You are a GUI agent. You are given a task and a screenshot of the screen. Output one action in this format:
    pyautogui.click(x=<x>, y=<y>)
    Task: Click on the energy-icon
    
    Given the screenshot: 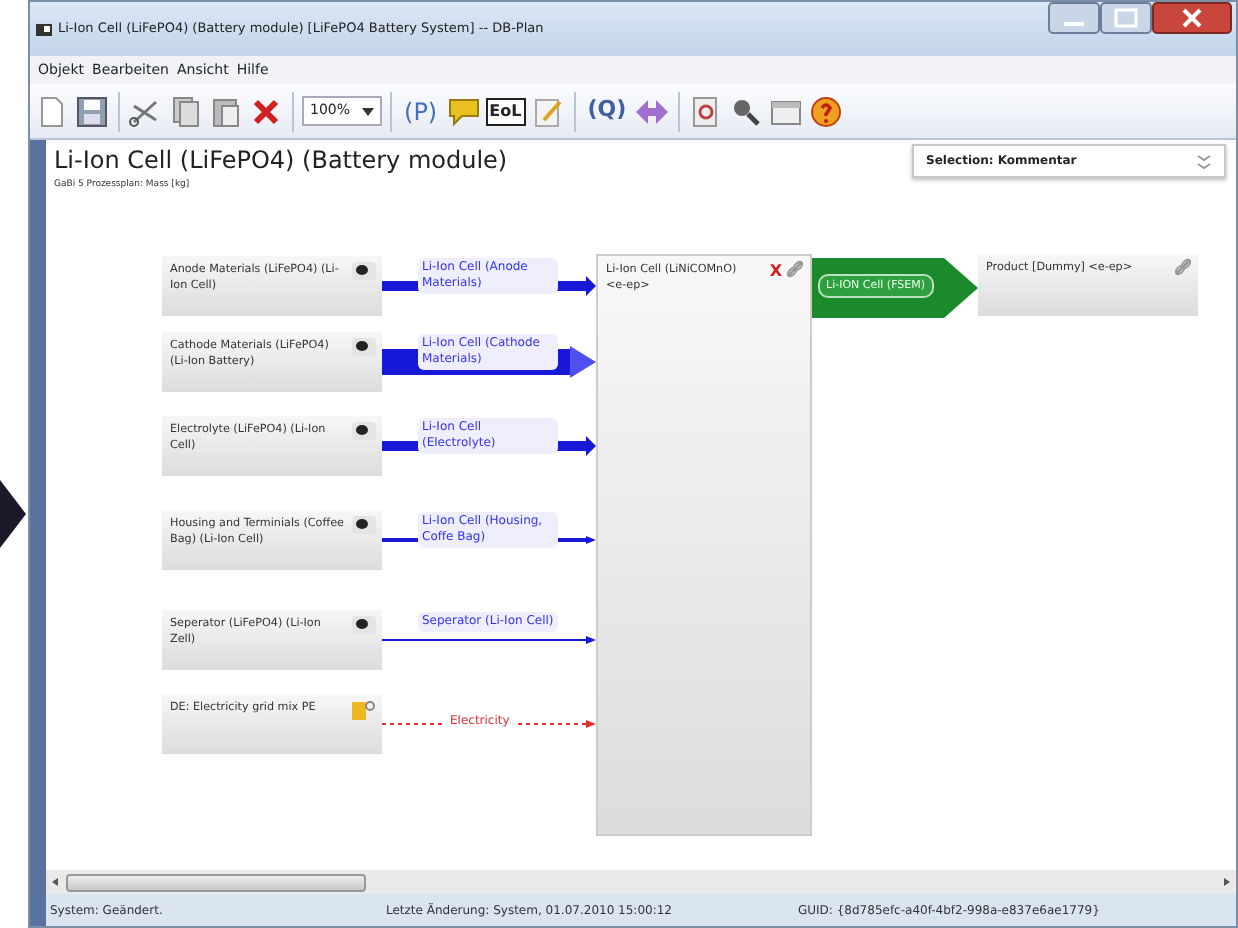 What is the action you would take?
    pyautogui.click(x=364, y=710)
    